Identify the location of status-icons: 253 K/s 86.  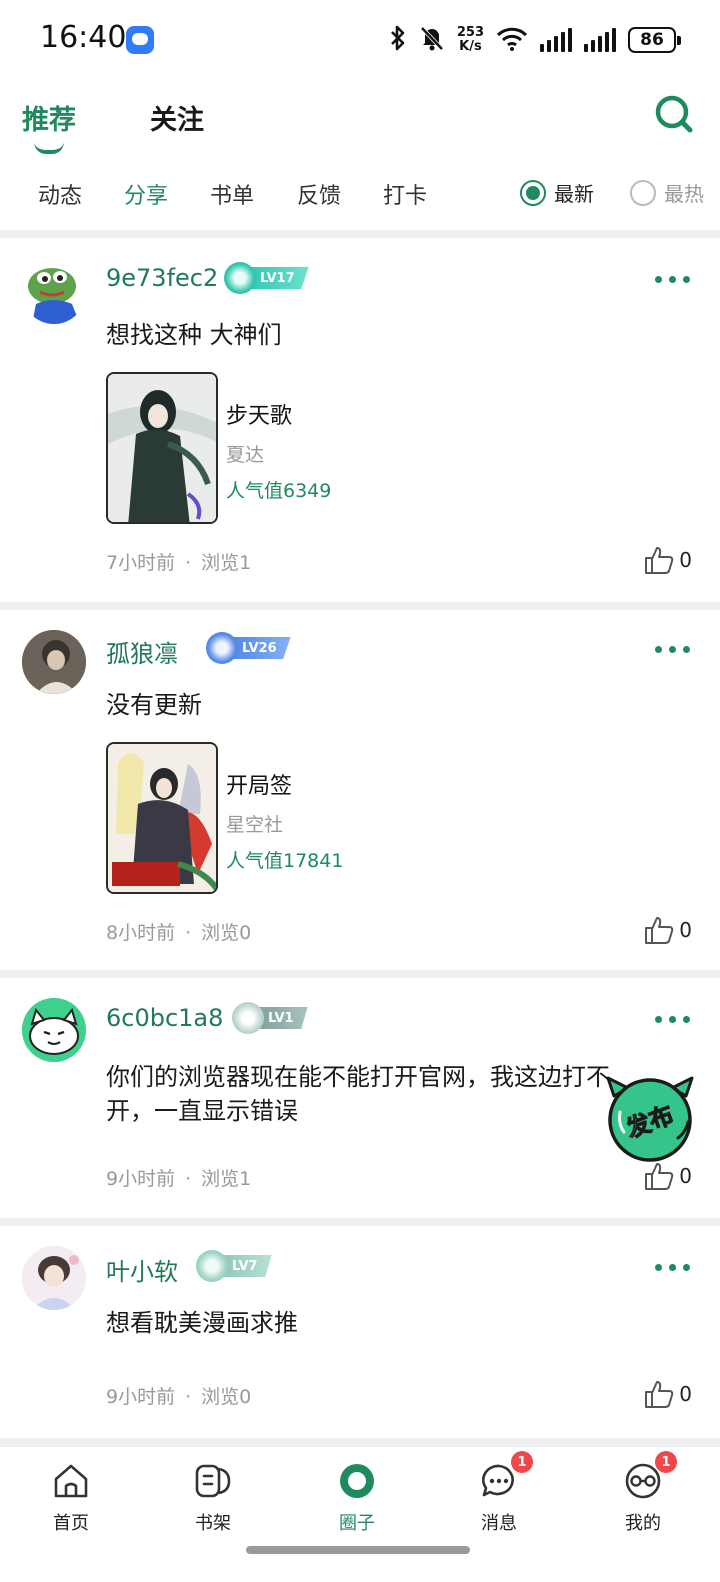
(535, 40).